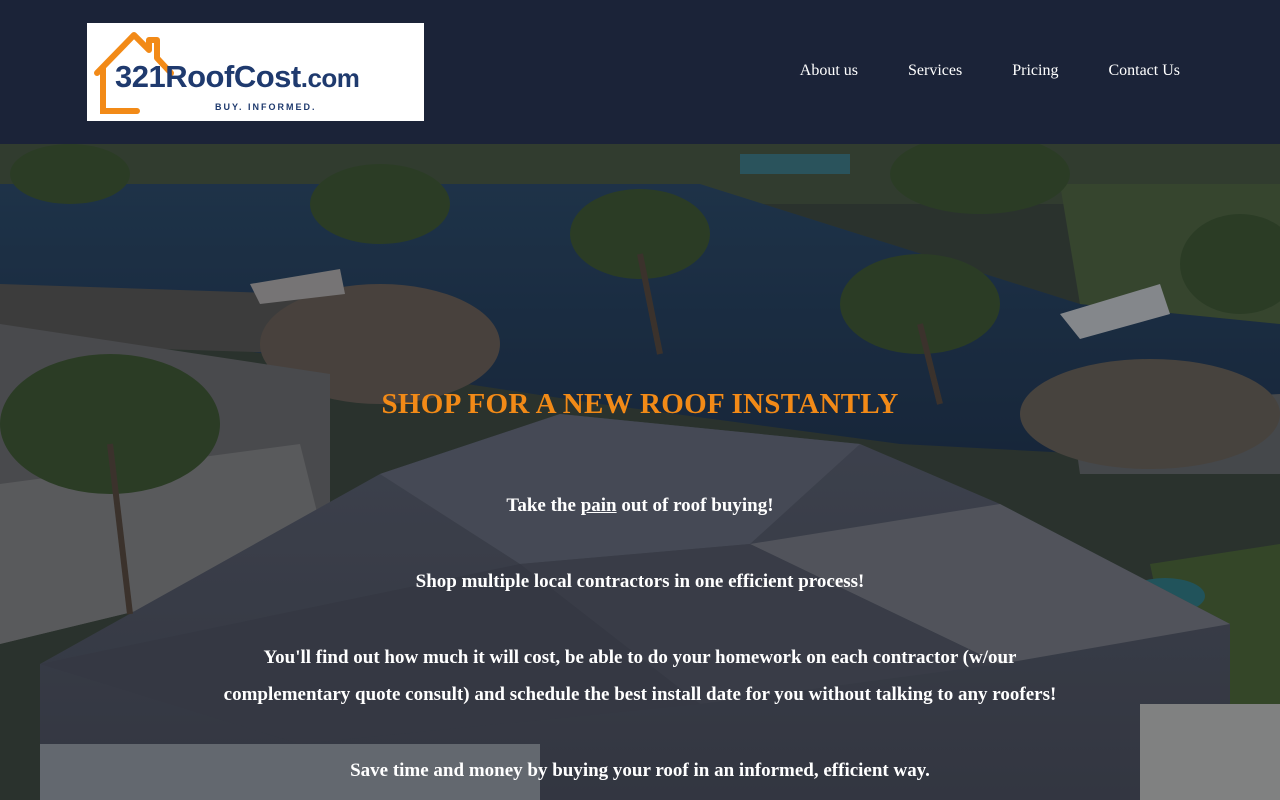  I want to click on logo-brand-domain: .com, so click(330, 78).